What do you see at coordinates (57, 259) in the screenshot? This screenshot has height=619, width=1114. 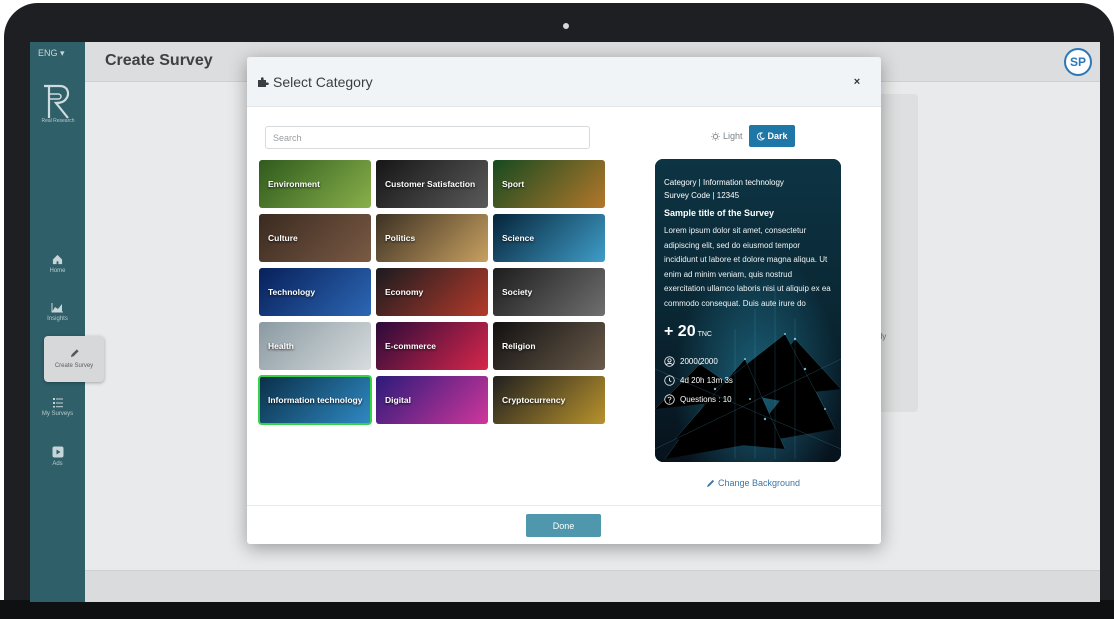 I see `home-icon` at bounding box center [57, 259].